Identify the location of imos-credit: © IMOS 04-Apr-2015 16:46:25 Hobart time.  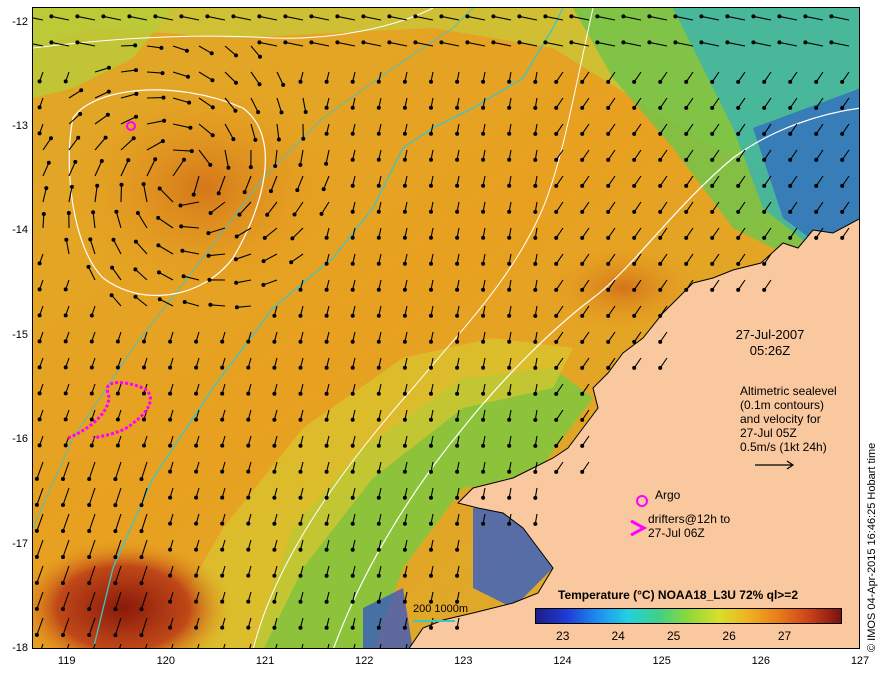
(872, 547).